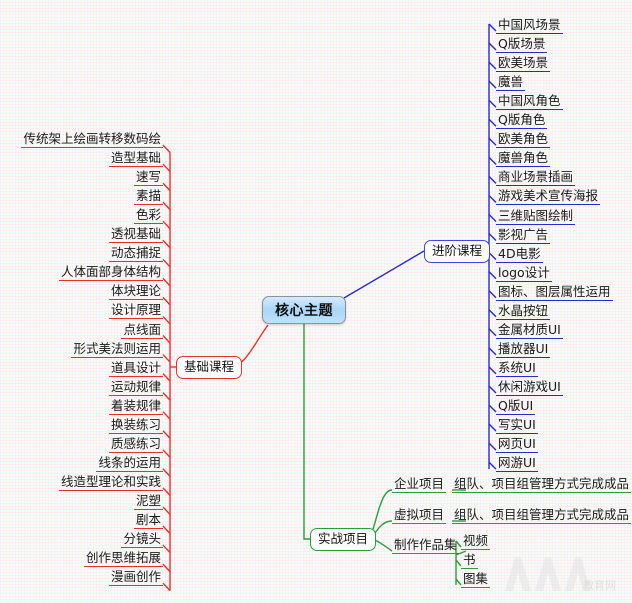 The width and height of the screenshot is (632, 603). I want to click on advanced-leaf-14: 图标、图层属性运用, so click(554, 292).